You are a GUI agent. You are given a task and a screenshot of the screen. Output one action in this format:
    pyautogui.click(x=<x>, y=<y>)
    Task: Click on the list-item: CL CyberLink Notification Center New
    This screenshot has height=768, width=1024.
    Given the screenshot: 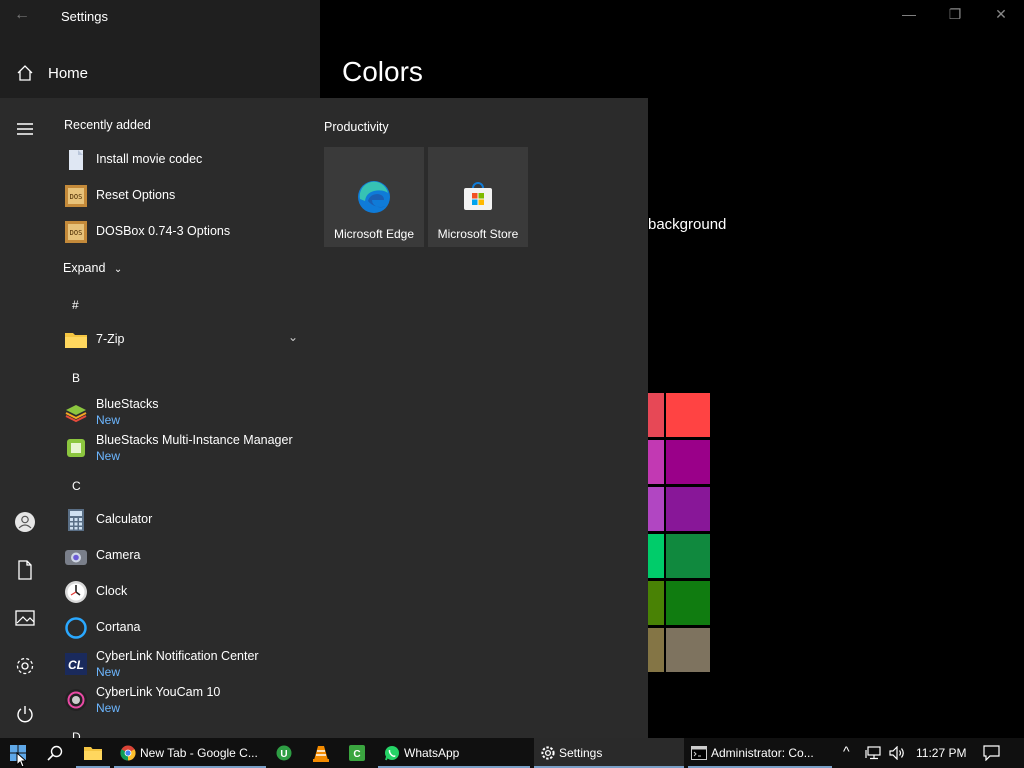 What is the action you would take?
    pyautogui.click(x=181, y=664)
    